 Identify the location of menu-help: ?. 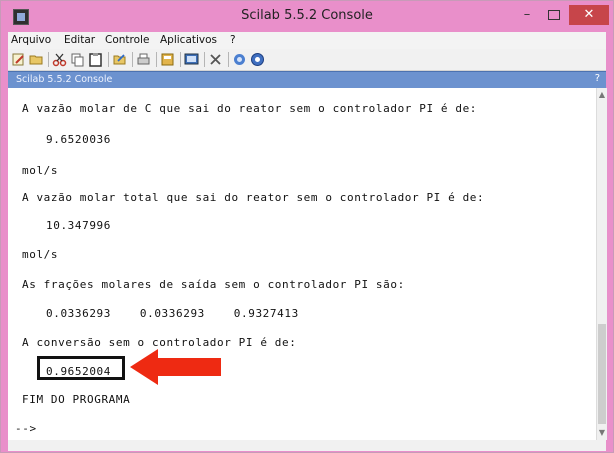
(233, 40).